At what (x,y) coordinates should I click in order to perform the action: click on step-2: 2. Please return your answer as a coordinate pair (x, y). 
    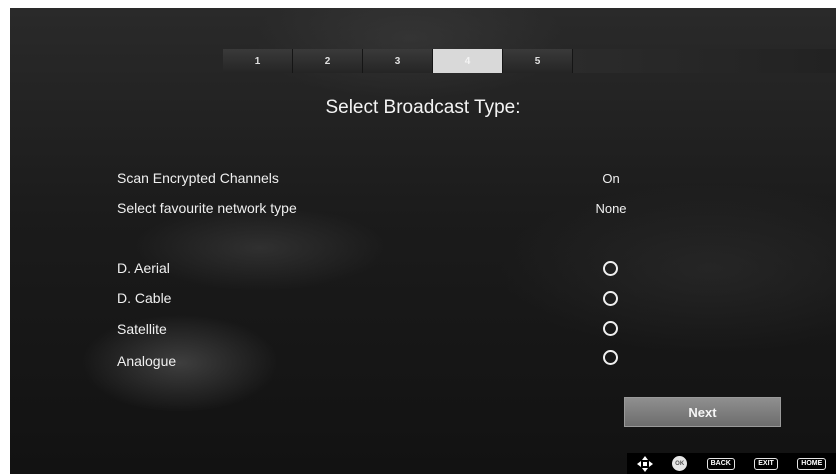
    Looking at the image, I should click on (328, 61).